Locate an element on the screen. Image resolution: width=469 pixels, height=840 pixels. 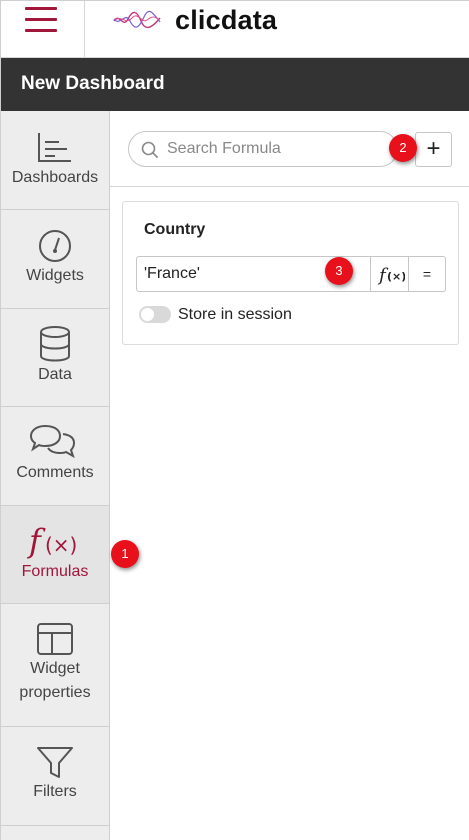
search-icon is located at coordinates (150, 150).